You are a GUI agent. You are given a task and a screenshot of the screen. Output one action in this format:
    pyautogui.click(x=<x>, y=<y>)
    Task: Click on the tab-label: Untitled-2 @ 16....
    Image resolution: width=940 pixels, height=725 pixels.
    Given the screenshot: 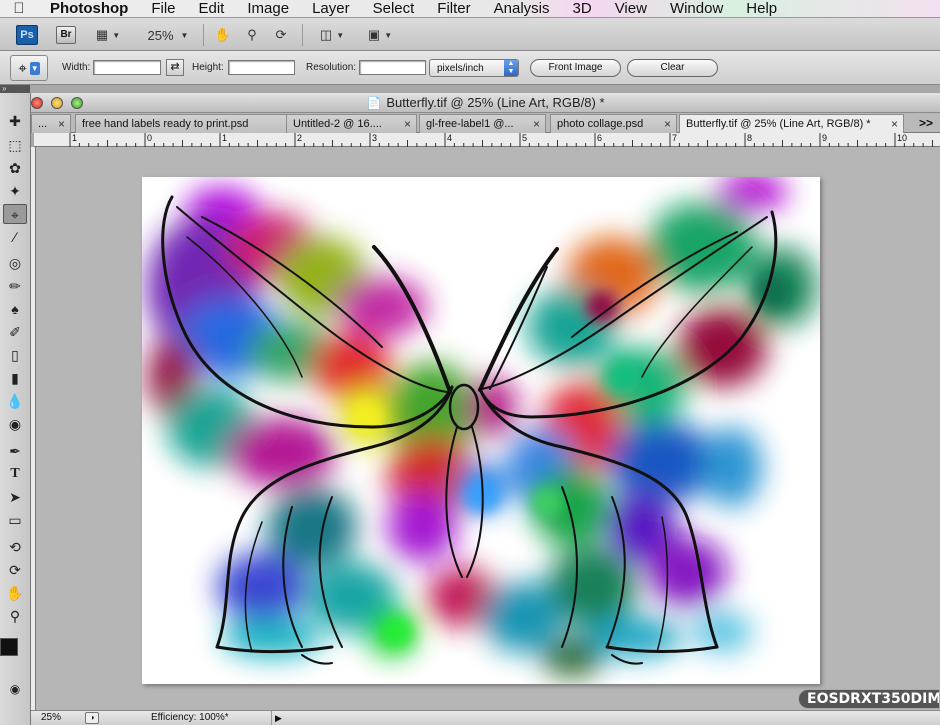 What is the action you would take?
    pyautogui.click(x=337, y=124)
    